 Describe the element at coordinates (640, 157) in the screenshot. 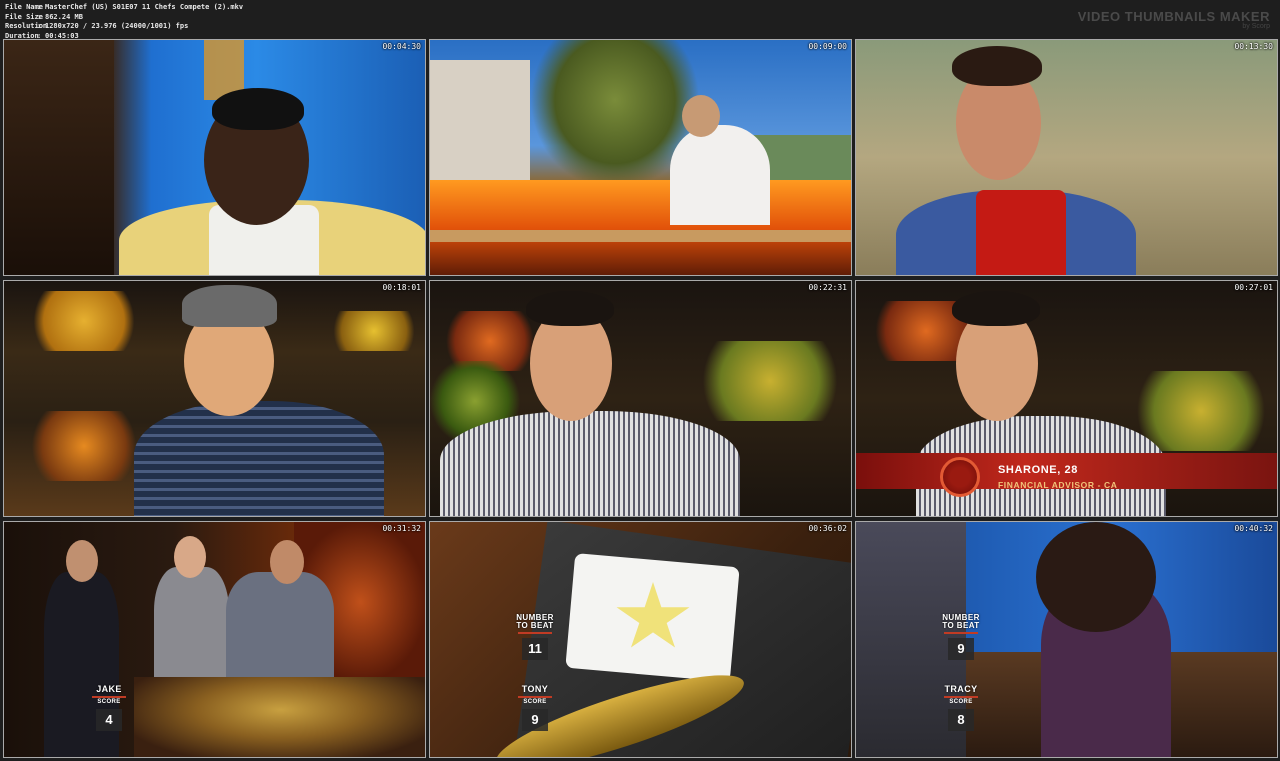

I see `thumbnail-2: 00:09:00` at that location.